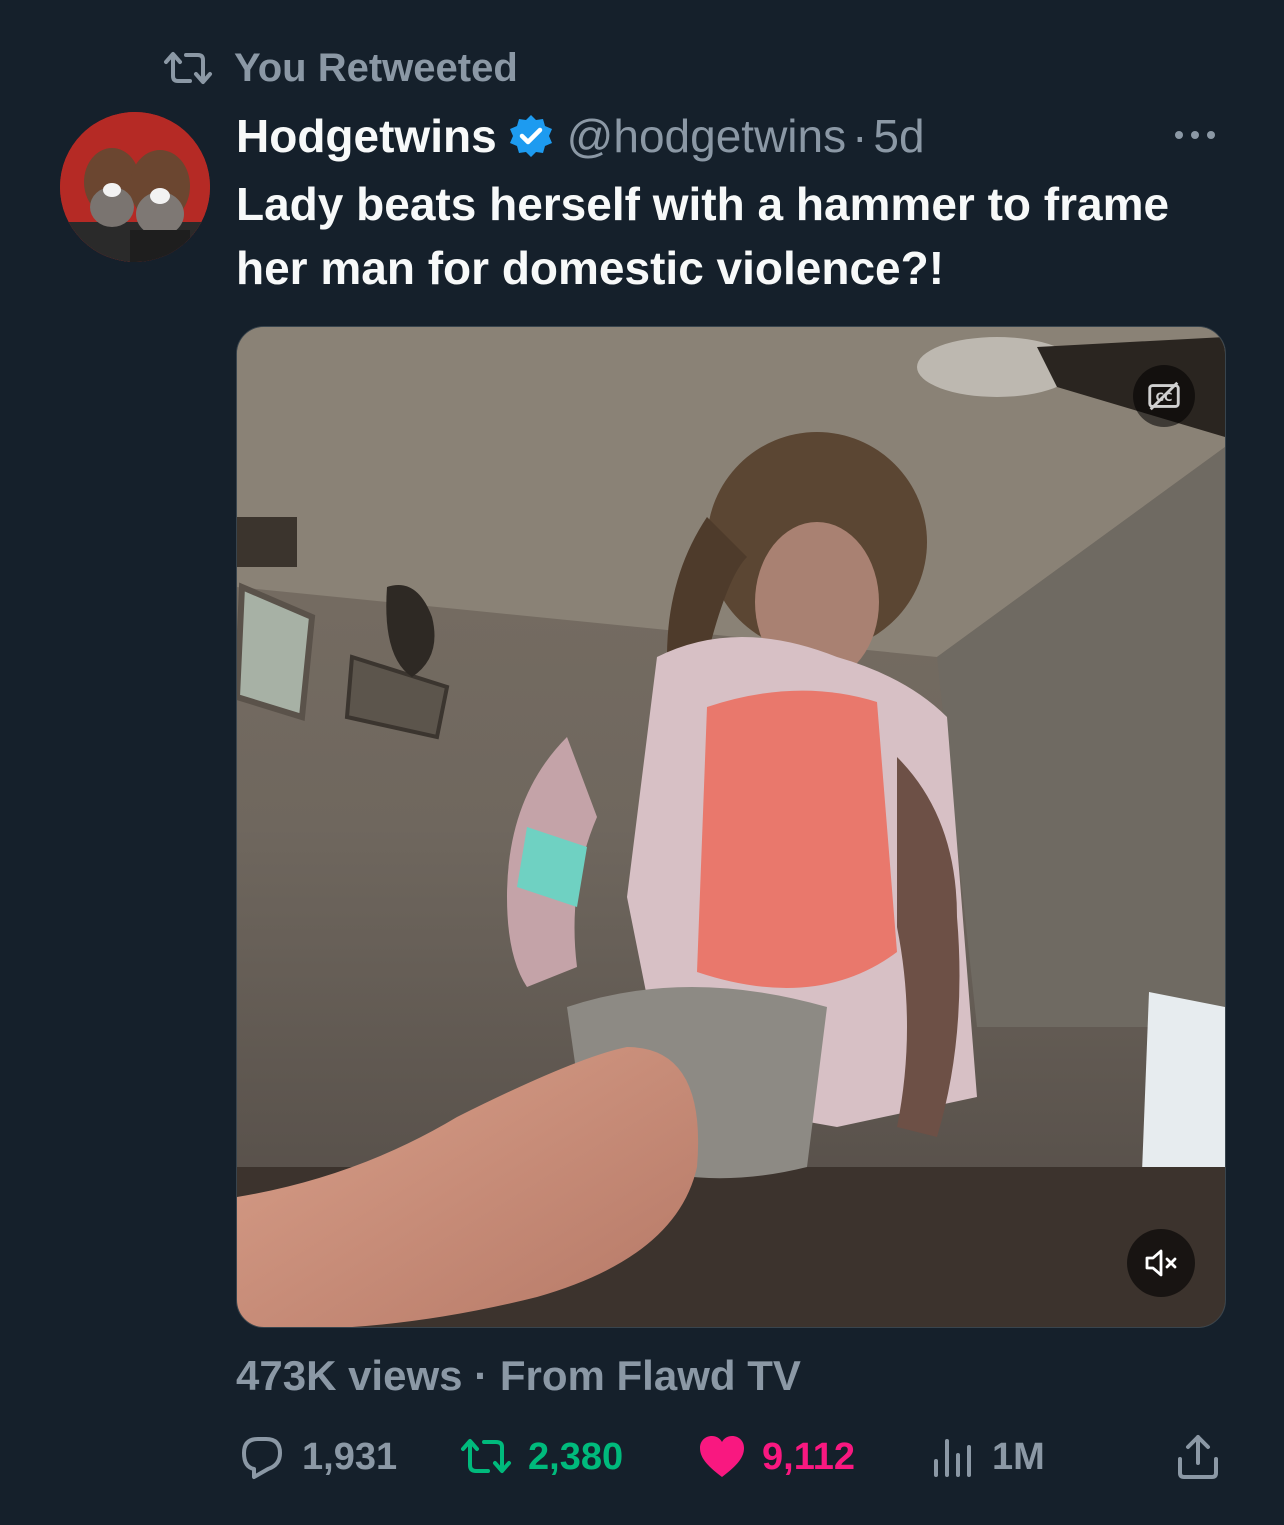 This screenshot has height=1525, width=1284. I want to click on retweet-count: 2,380, so click(576, 1456).